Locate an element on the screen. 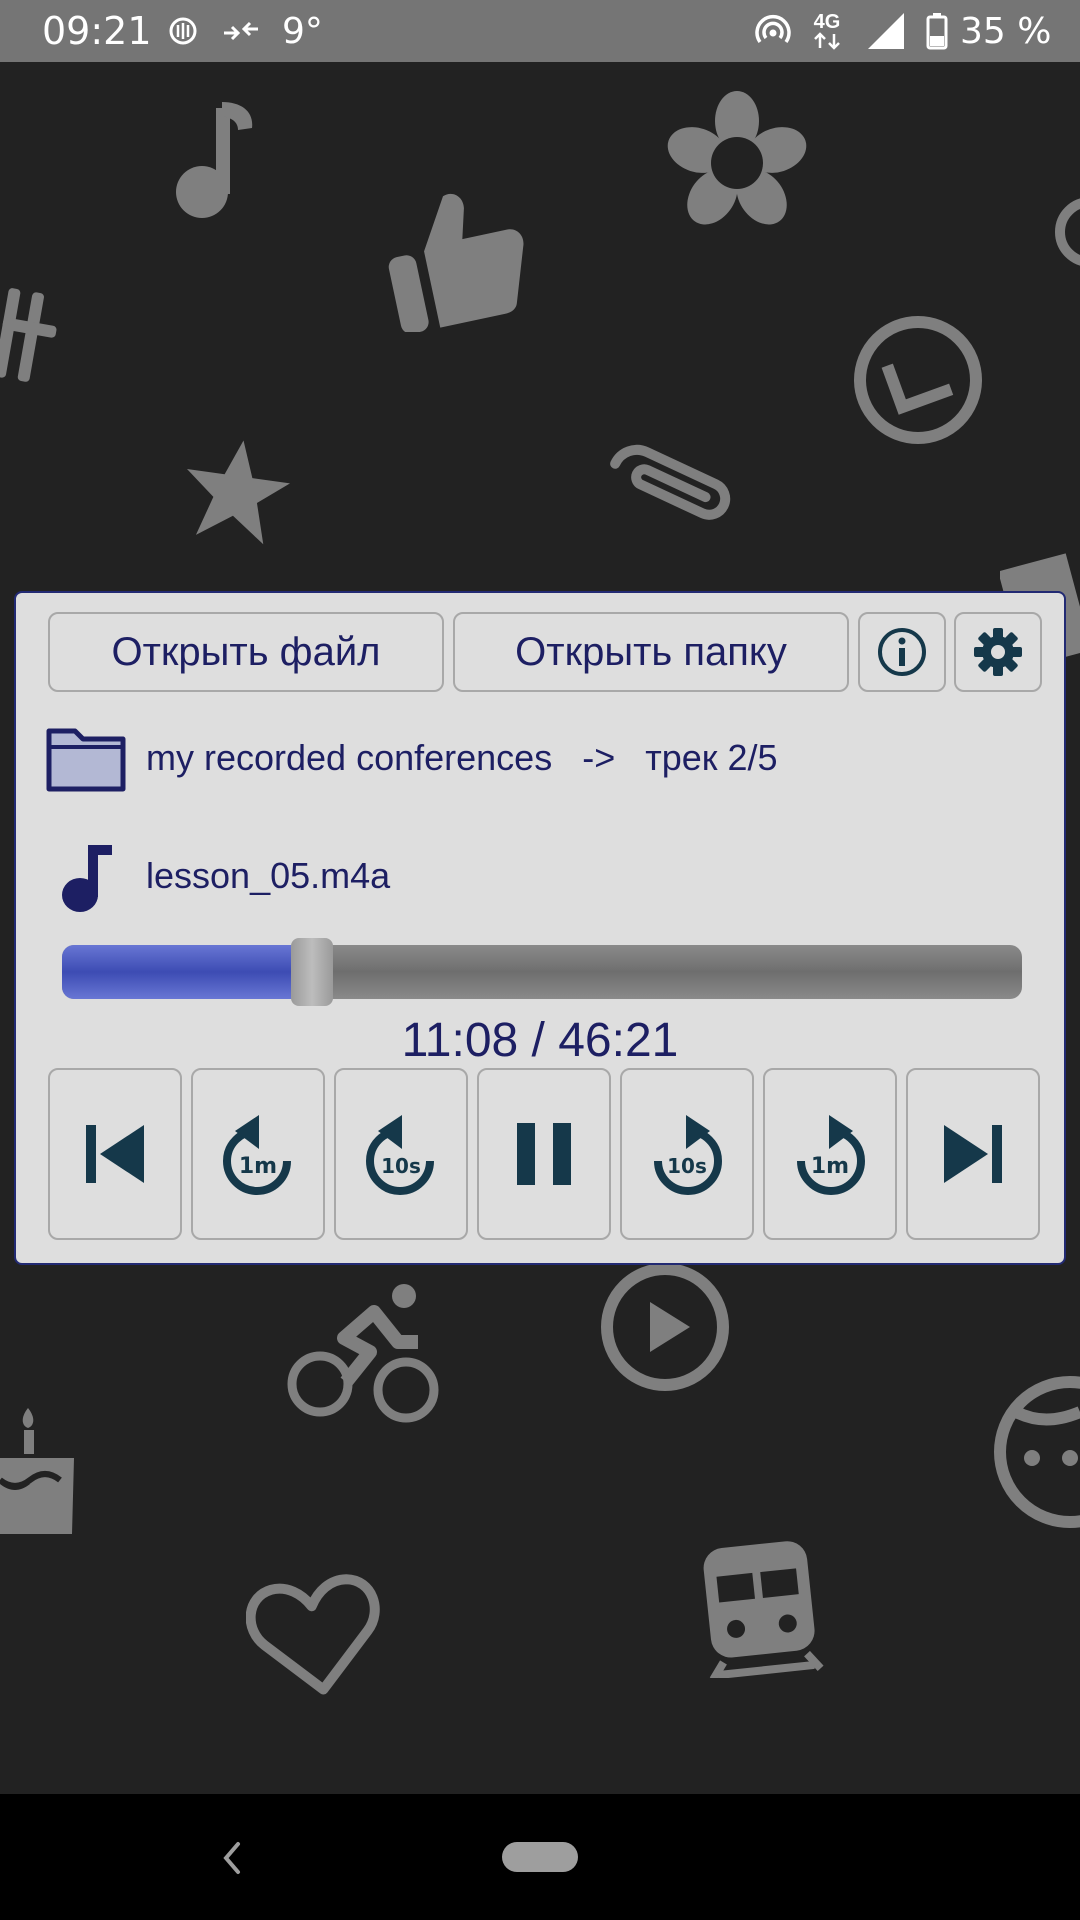 The width and height of the screenshot is (1080, 1920). folder-path-row: my recorded conferences -> трек 2/5 is located at coordinates (462, 758).